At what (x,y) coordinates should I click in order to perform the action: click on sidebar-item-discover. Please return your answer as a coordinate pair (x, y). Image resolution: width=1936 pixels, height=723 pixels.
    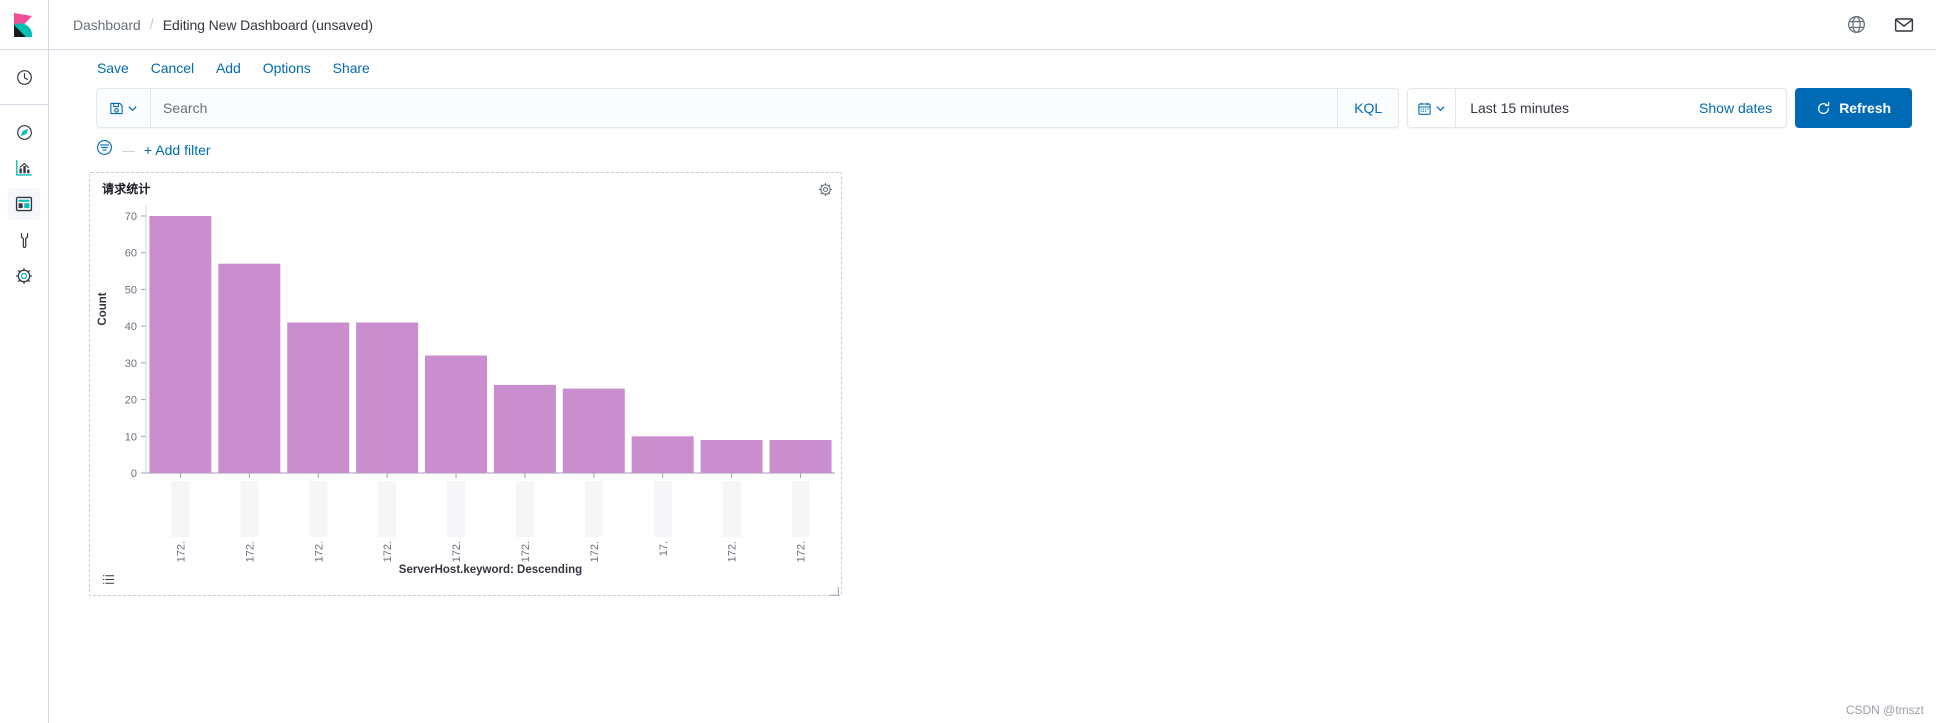
    Looking at the image, I should click on (24, 132).